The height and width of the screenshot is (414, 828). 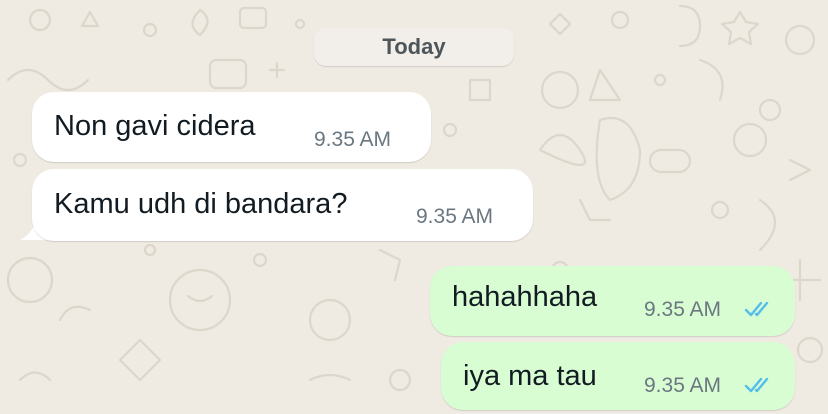 I want to click on date-separator-label: Today, so click(x=414, y=46).